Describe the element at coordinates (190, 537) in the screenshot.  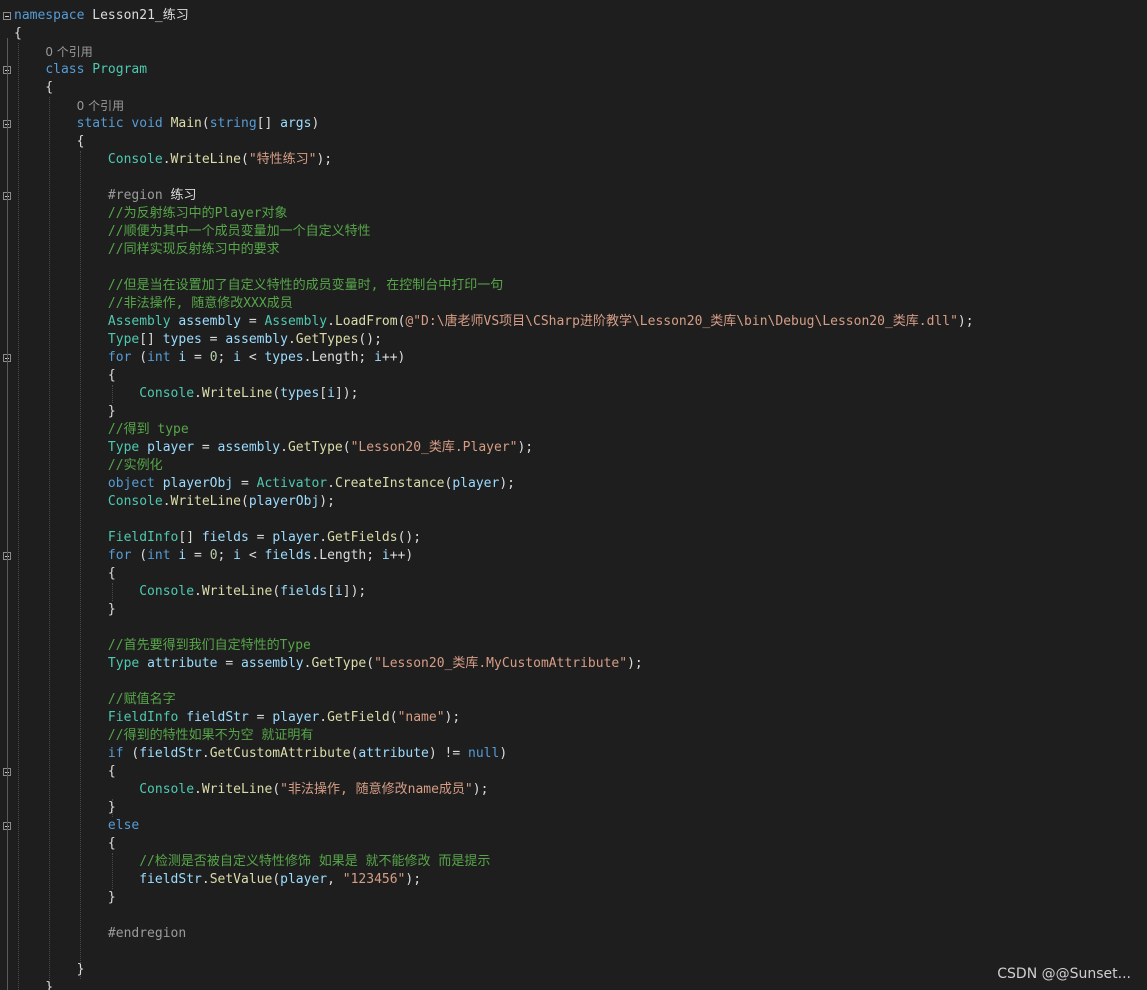
I see `code-token: []` at that location.